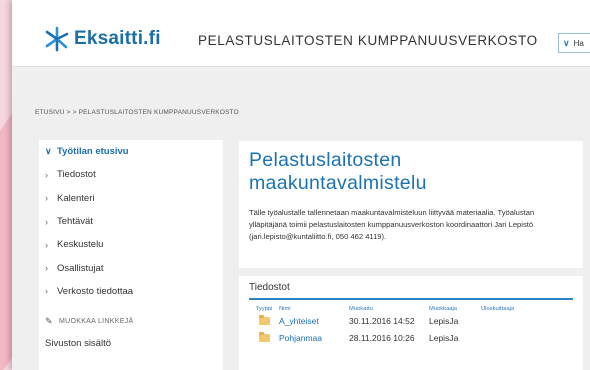 Image resolution: width=590 pixels, height=370 pixels. What do you see at coordinates (131, 174) in the screenshot?
I see `sidebar-item-files: › Tiedostot` at bounding box center [131, 174].